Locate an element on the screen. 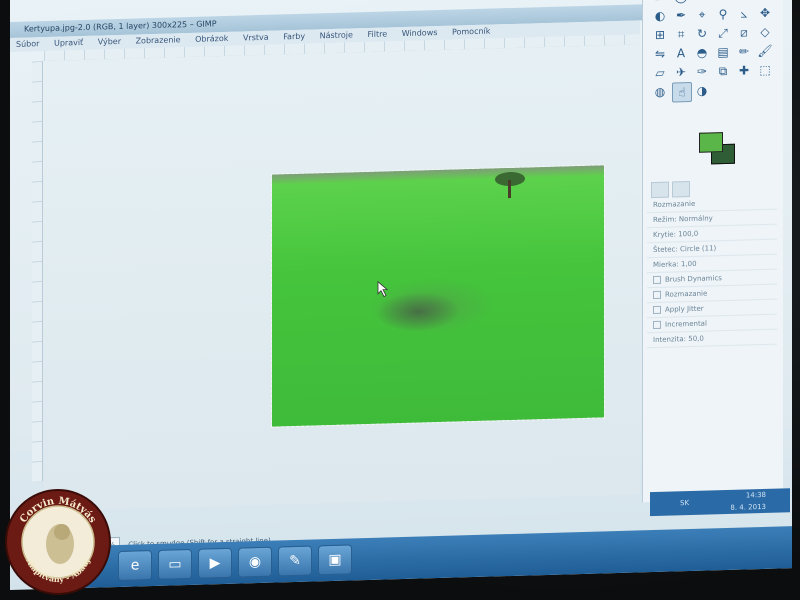 The image size is (800, 600). menu-layer: Vrstva is located at coordinates (256, 38).